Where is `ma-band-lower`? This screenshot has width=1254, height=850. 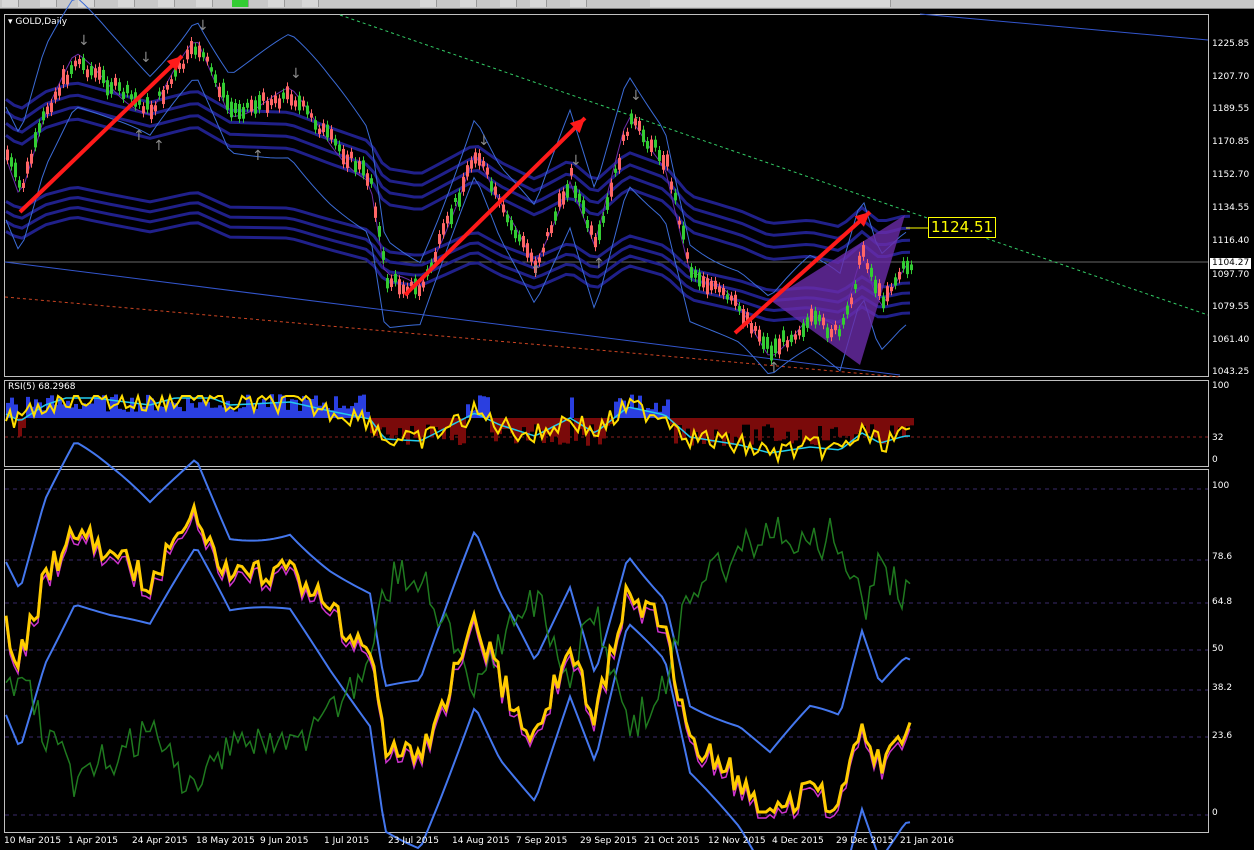
ma-band-lower is located at coordinates (458, 250).